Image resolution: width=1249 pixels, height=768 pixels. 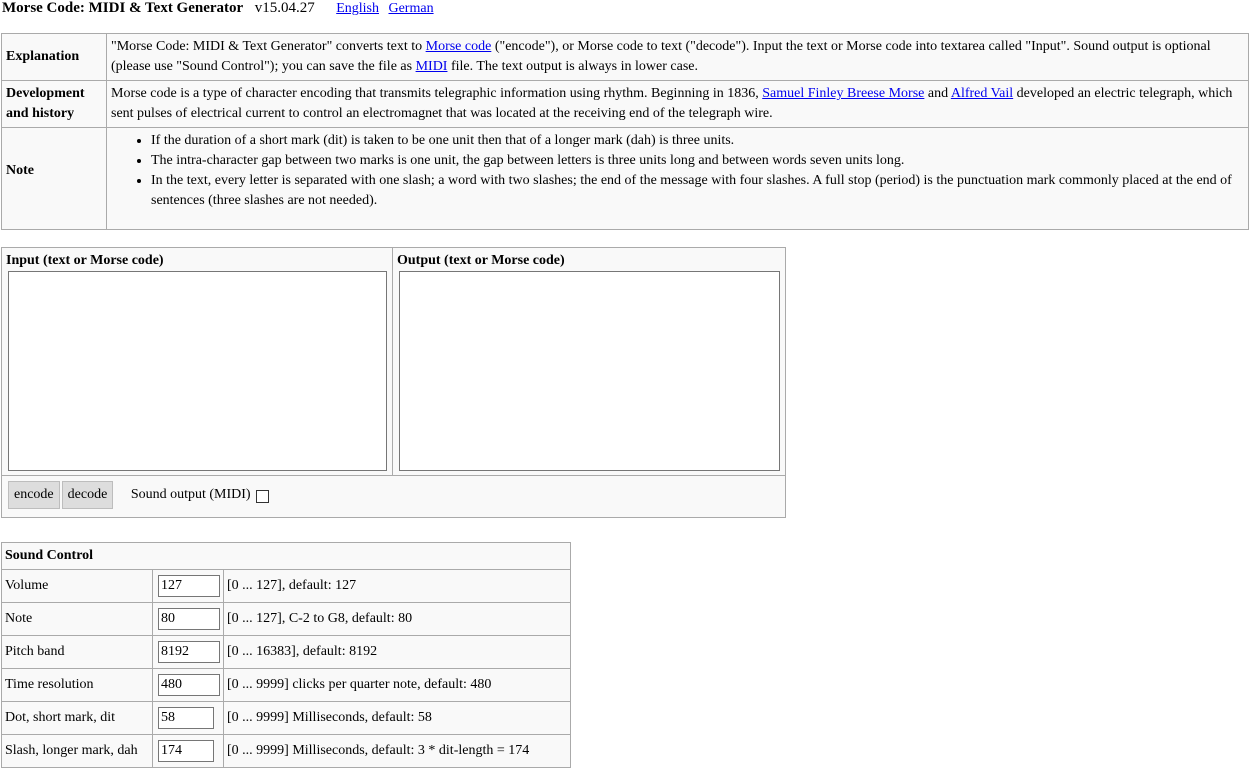 What do you see at coordinates (190, 494) in the screenshot?
I see `sound-output-label: Sound output (MIDI)` at bounding box center [190, 494].